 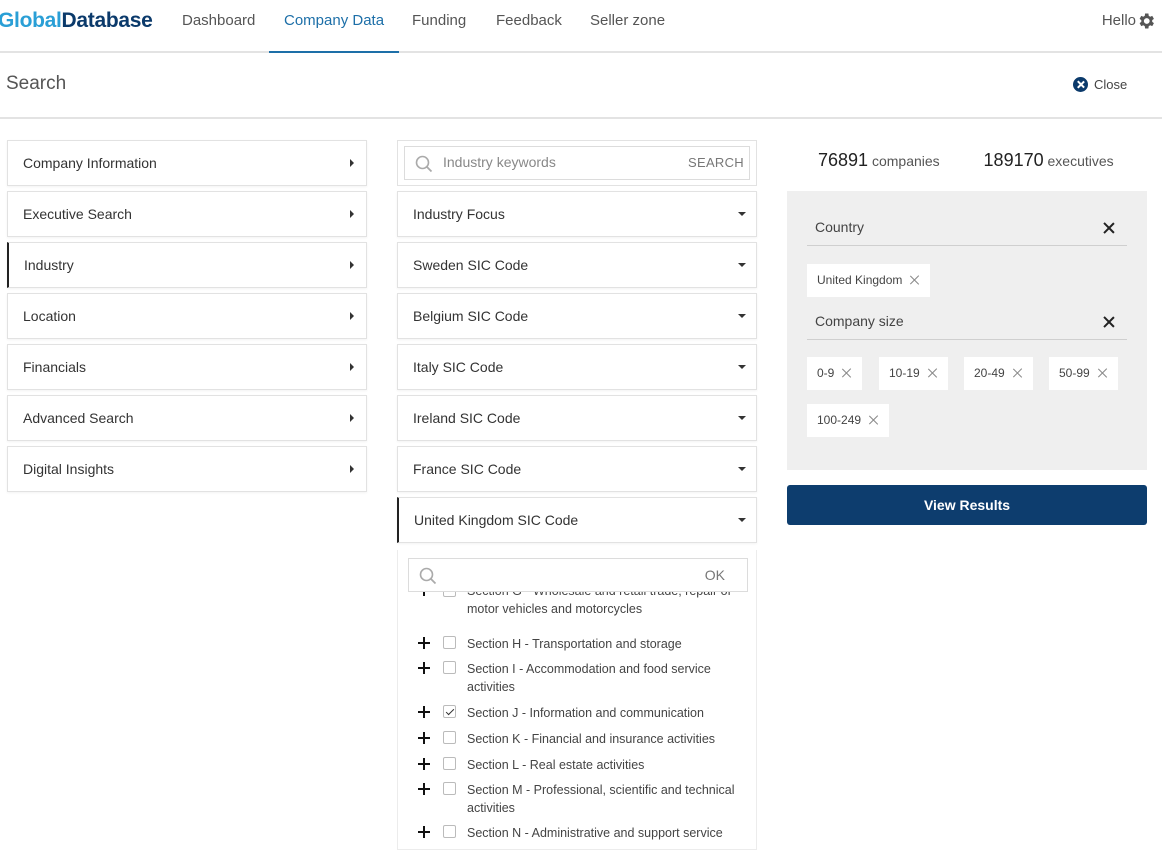 What do you see at coordinates (869, 280) in the screenshot?
I see `filter-tag: United Kingdom` at bounding box center [869, 280].